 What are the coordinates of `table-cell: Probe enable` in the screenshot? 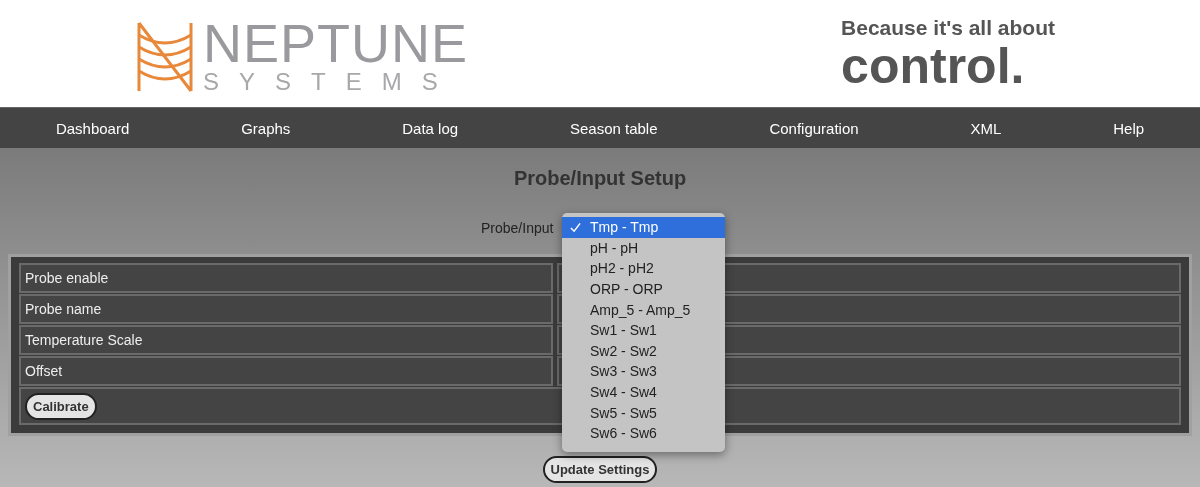 It's located at (286, 278).